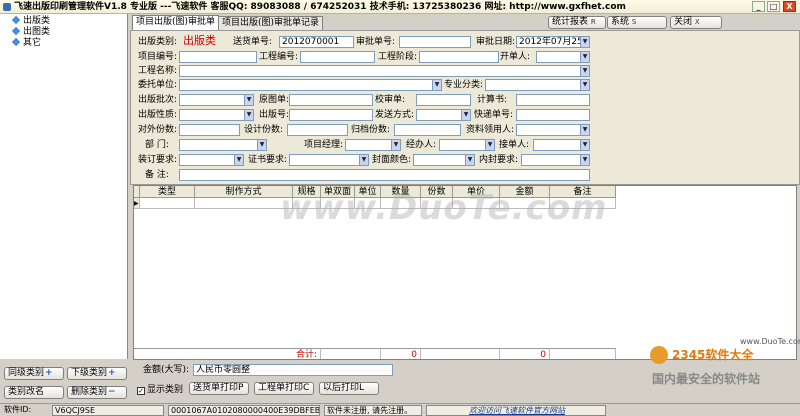 The image size is (800, 416). What do you see at coordinates (244, 192) in the screenshot?
I see `col-method: 制作方式` at bounding box center [244, 192].